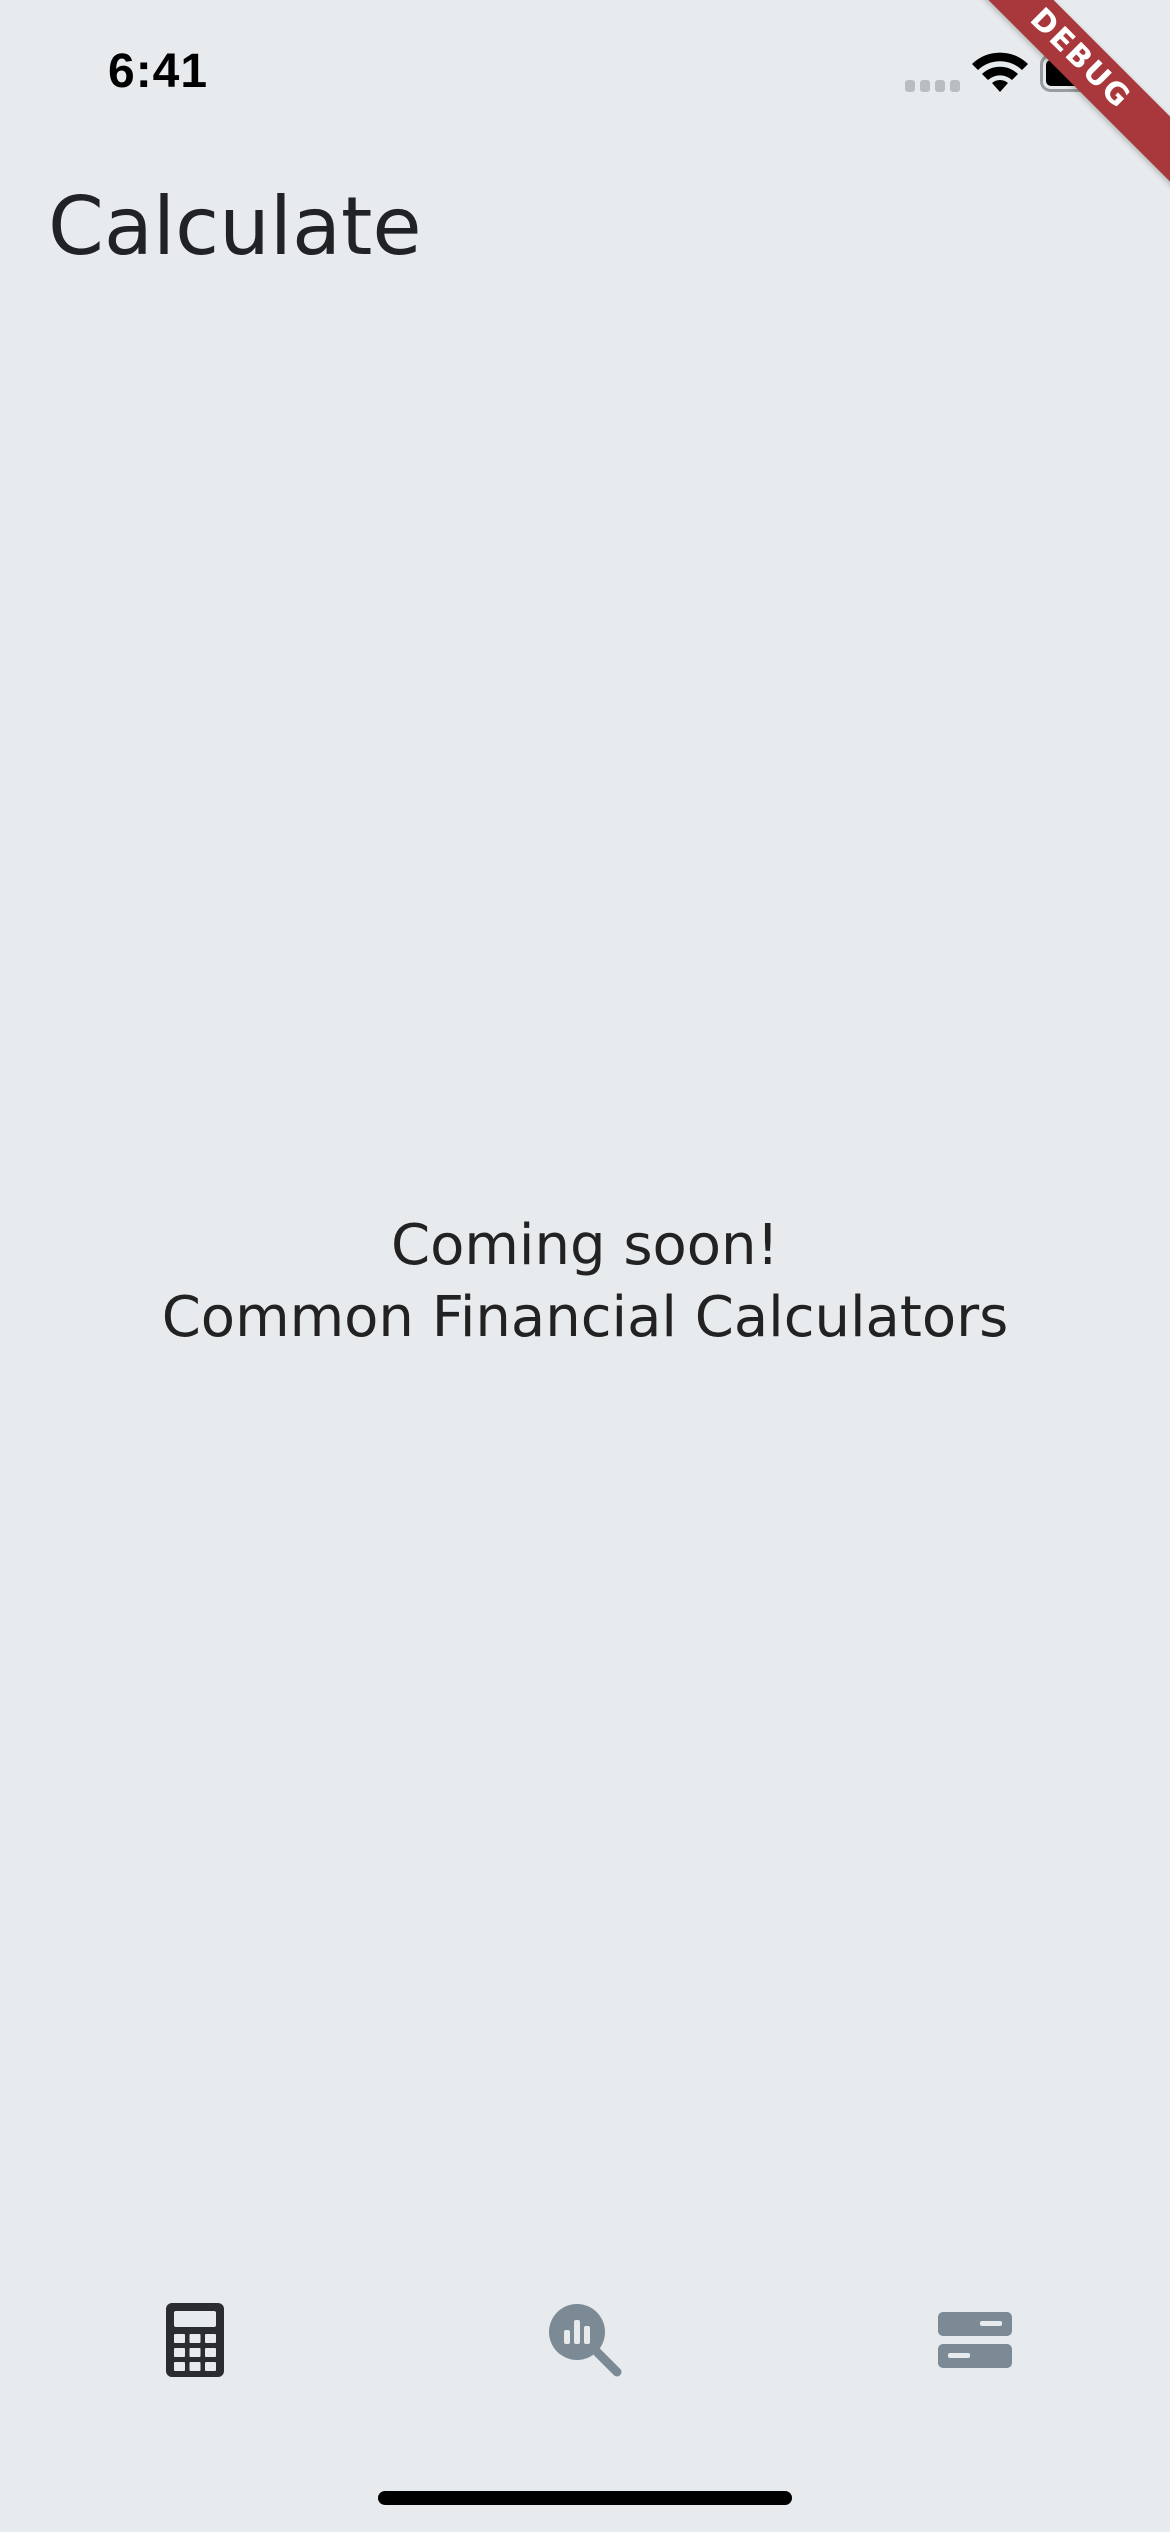  I want to click on nav-analytics-tab, so click(585, 2340).